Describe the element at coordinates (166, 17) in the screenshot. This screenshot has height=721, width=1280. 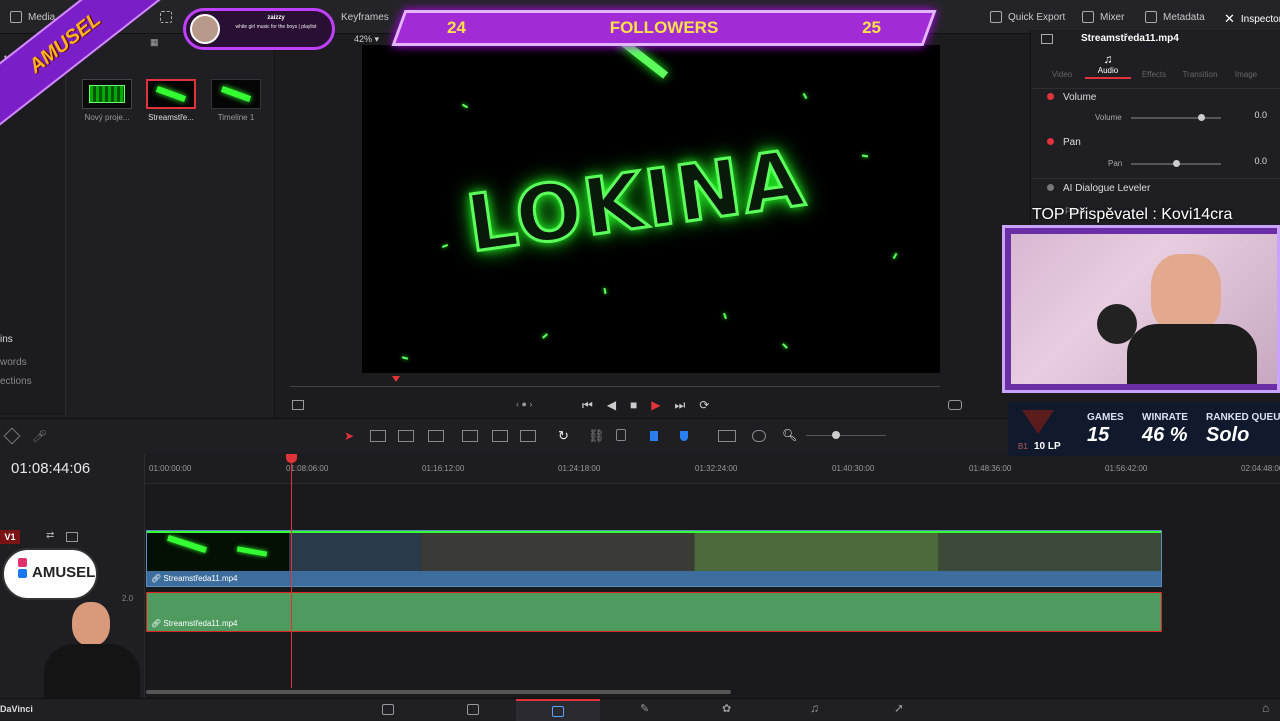
I see `list-view-button` at that location.